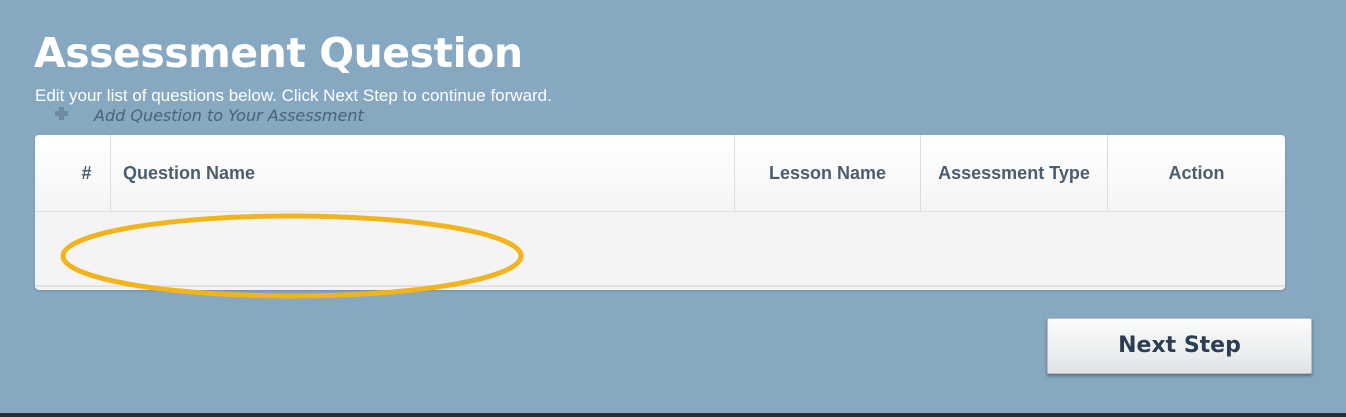 The image size is (1346, 417). Describe the element at coordinates (229, 116) in the screenshot. I see `add-question-link: Add Question to Your Assessment` at that location.